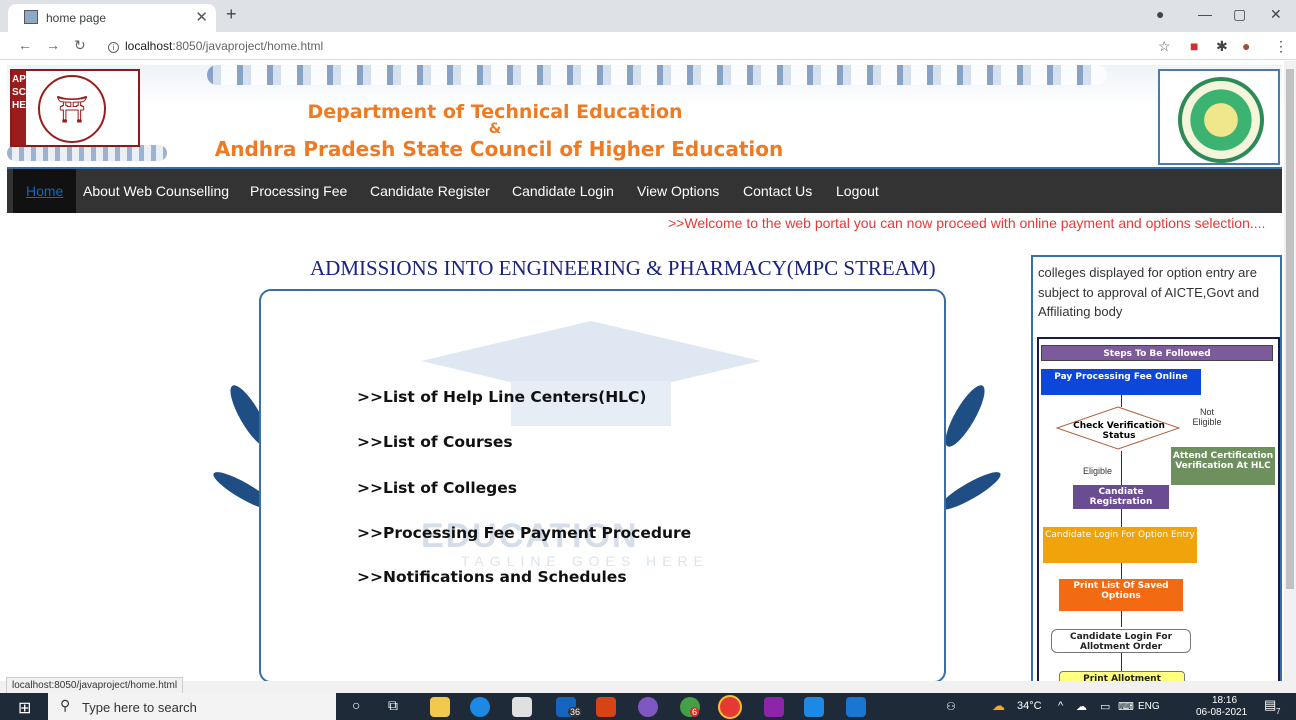 The width and height of the screenshot is (1296, 720). I want to click on flow-eligible: Eligible, so click(1098, 471).